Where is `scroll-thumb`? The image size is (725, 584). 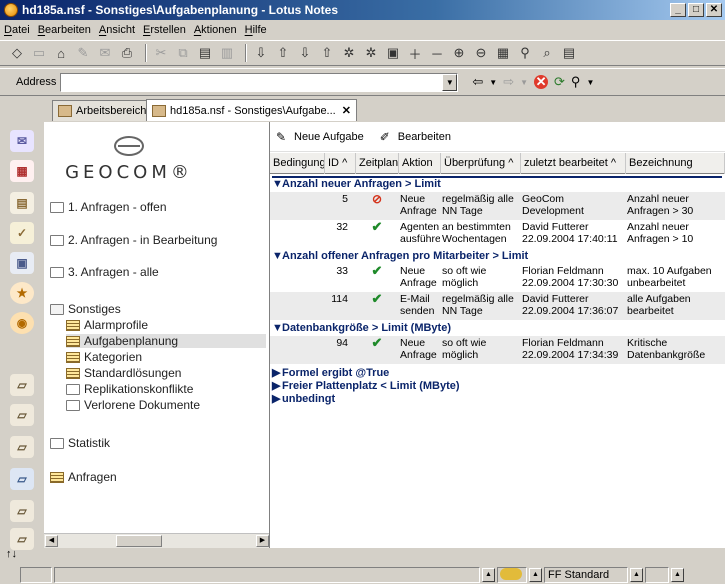 scroll-thumb is located at coordinates (139, 541).